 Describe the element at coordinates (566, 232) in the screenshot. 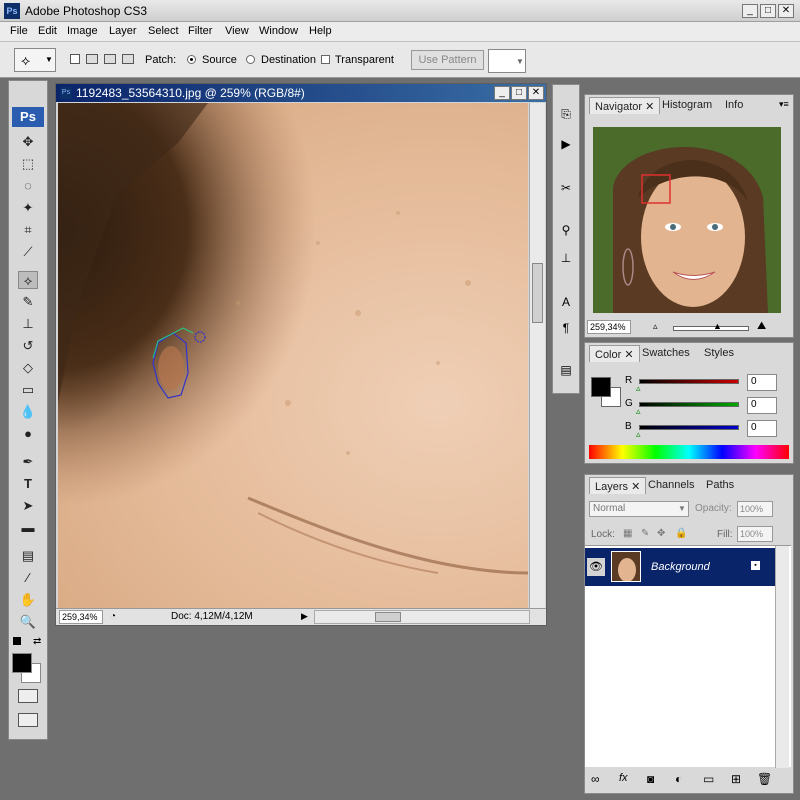

I see `brushes-panel-icon: ⚲` at that location.